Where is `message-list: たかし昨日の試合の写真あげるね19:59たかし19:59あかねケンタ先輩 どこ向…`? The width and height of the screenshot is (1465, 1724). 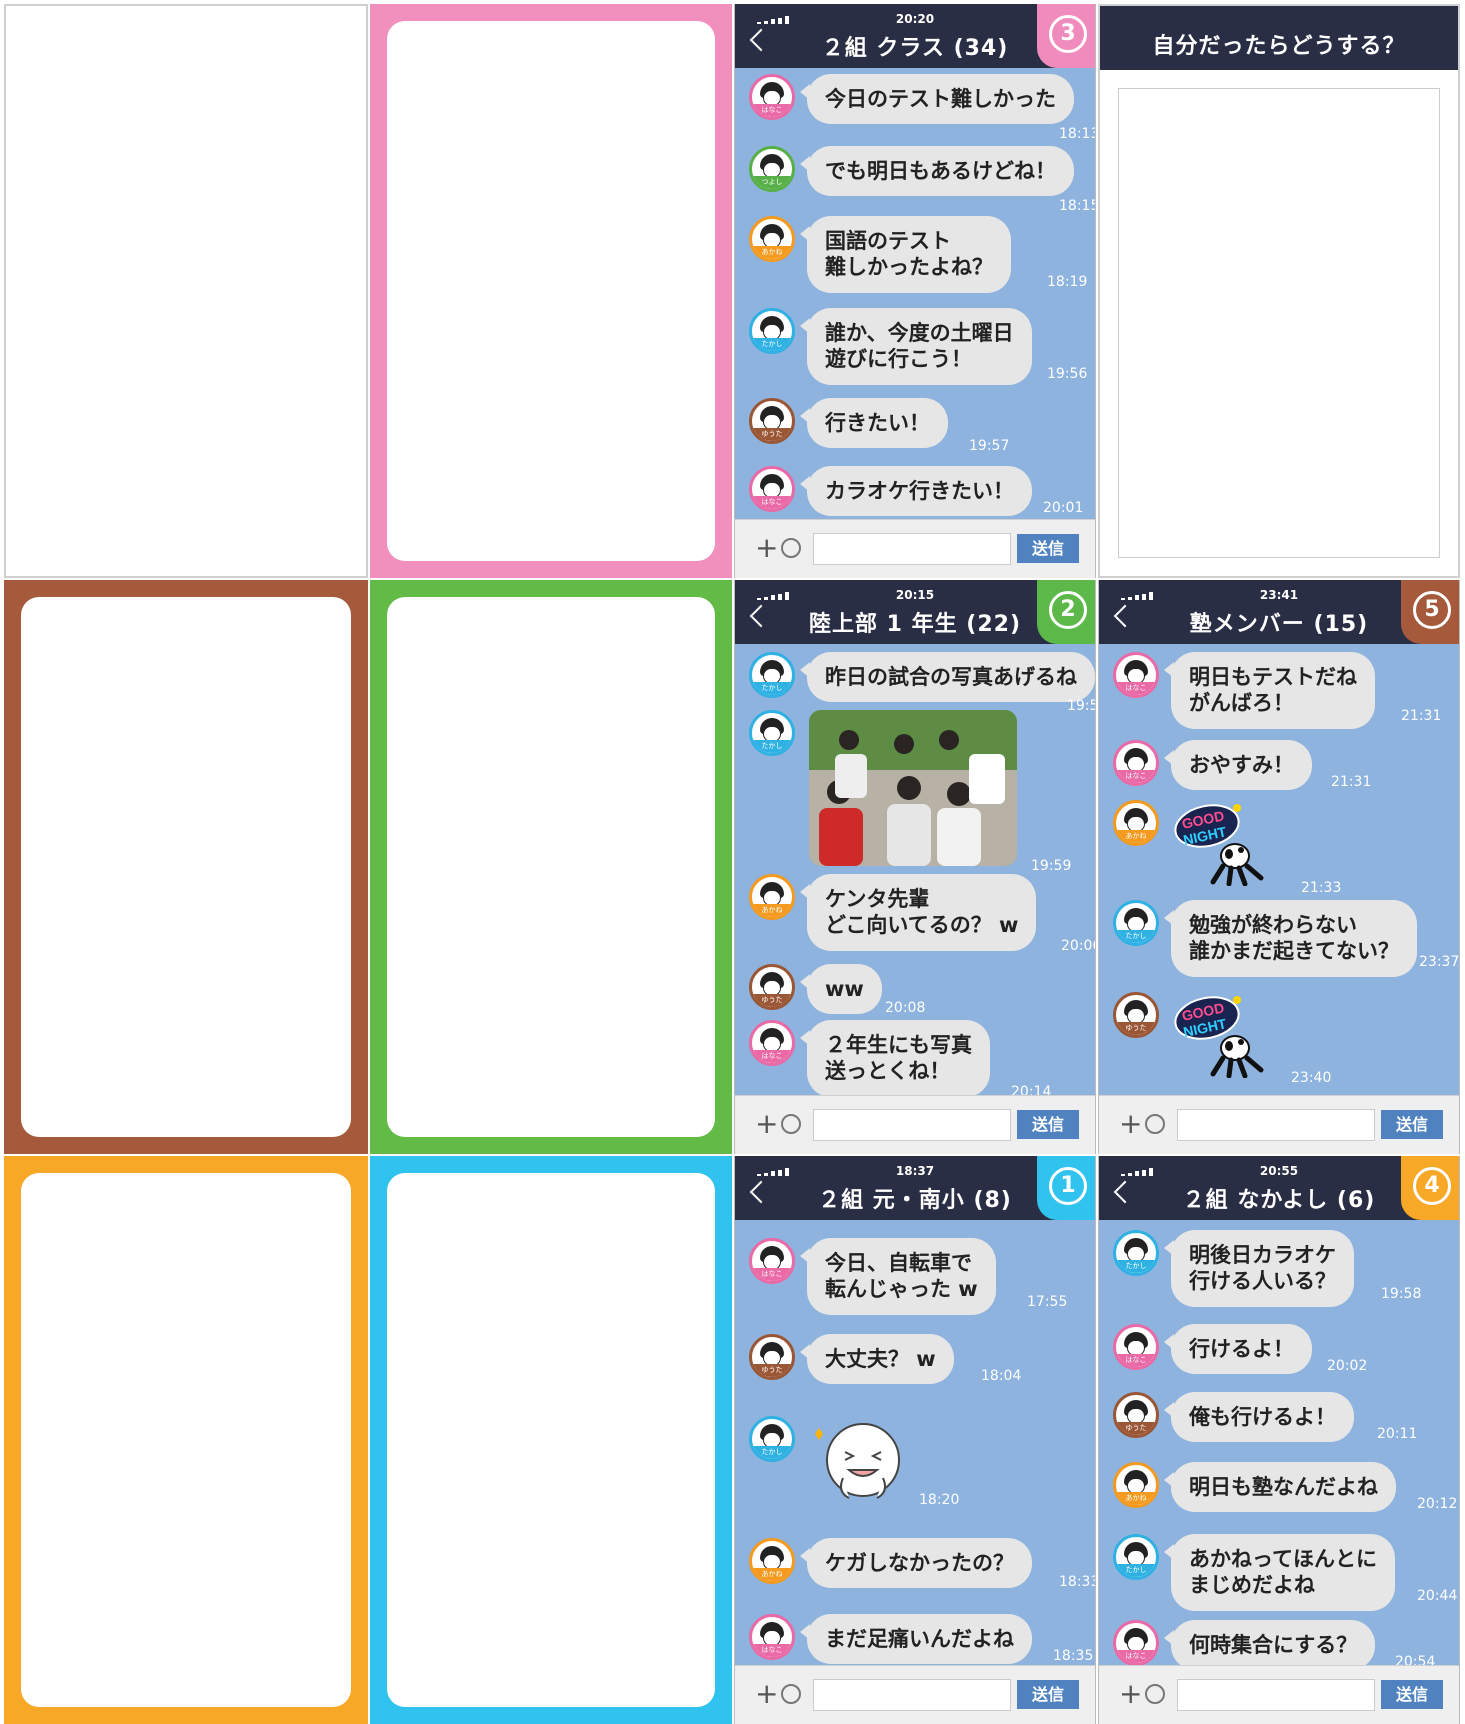 message-list: たかし昨日の試合の写真あげるね19:59たかし19:59あかねケンタ先輩 どこ向… is located at coordinates (915, 872).